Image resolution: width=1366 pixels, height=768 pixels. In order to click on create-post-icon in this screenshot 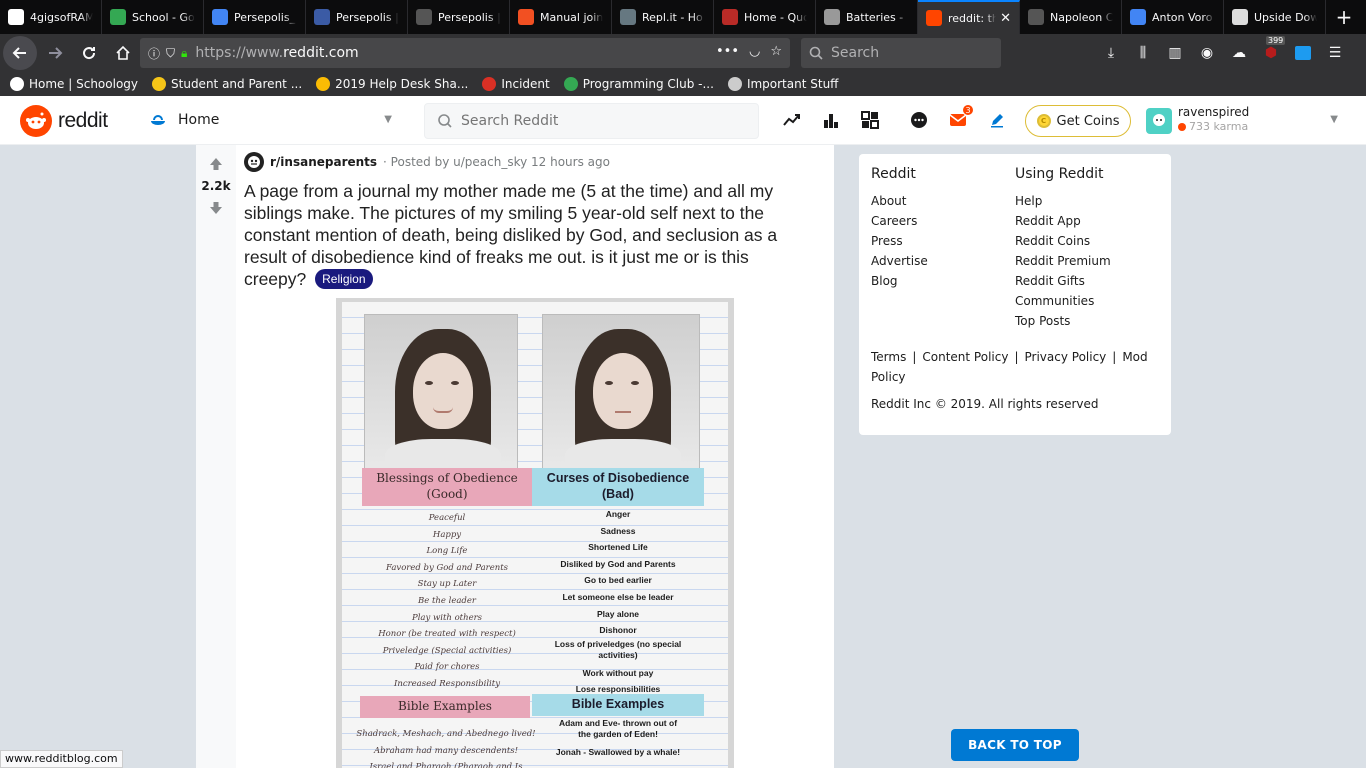, I will do `click(997, 120)`.